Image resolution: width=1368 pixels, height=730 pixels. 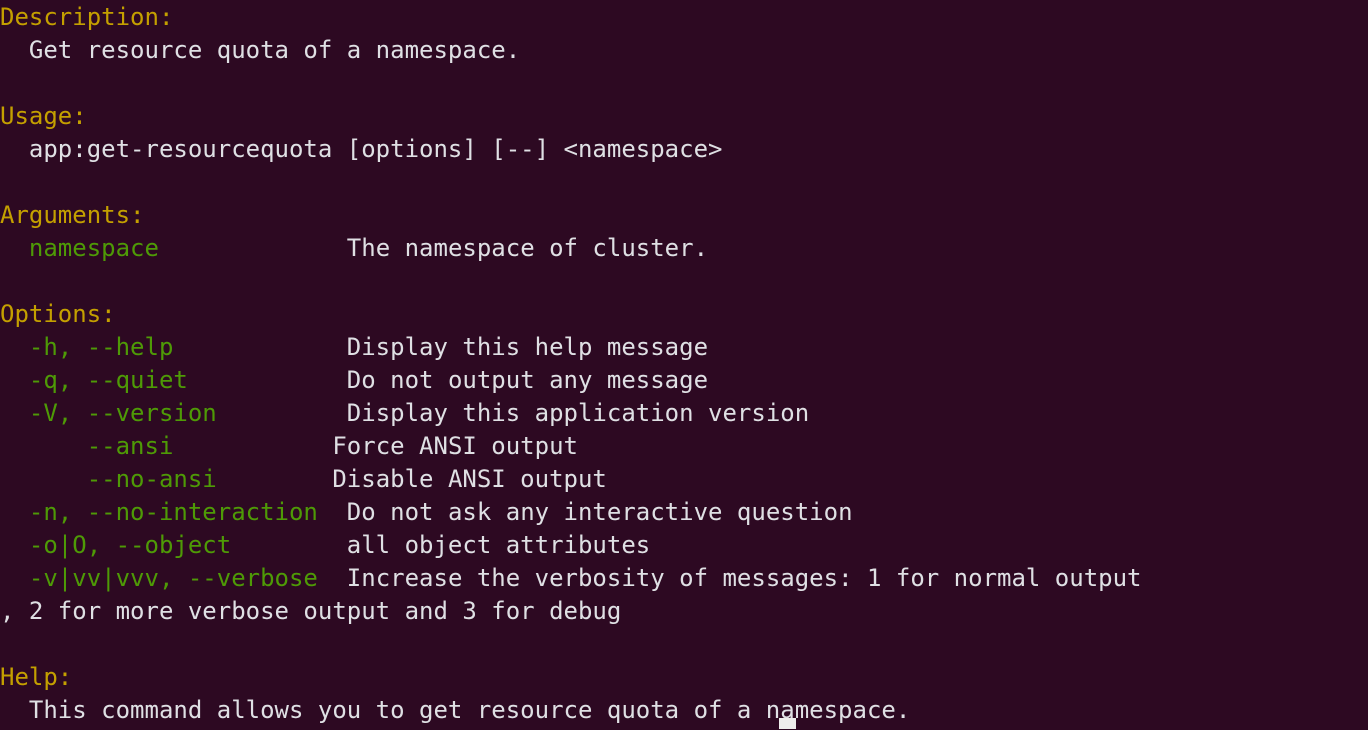 I want to click on block-cursor-icon, so click(x=787, y=723).